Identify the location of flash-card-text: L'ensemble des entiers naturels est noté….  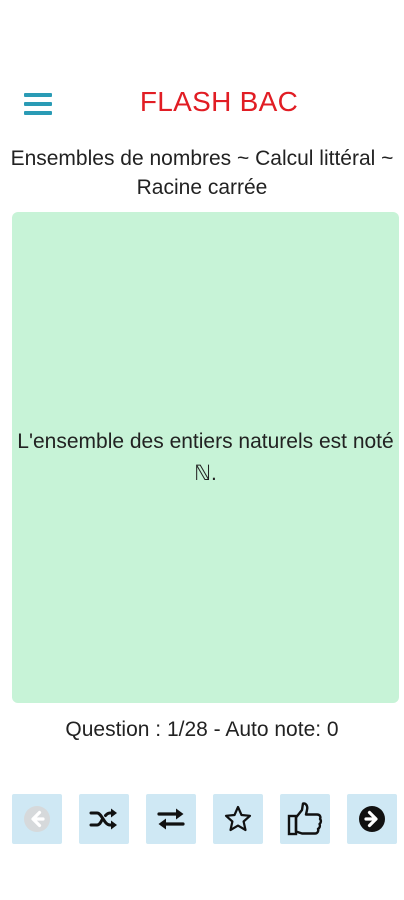
(205, 457).